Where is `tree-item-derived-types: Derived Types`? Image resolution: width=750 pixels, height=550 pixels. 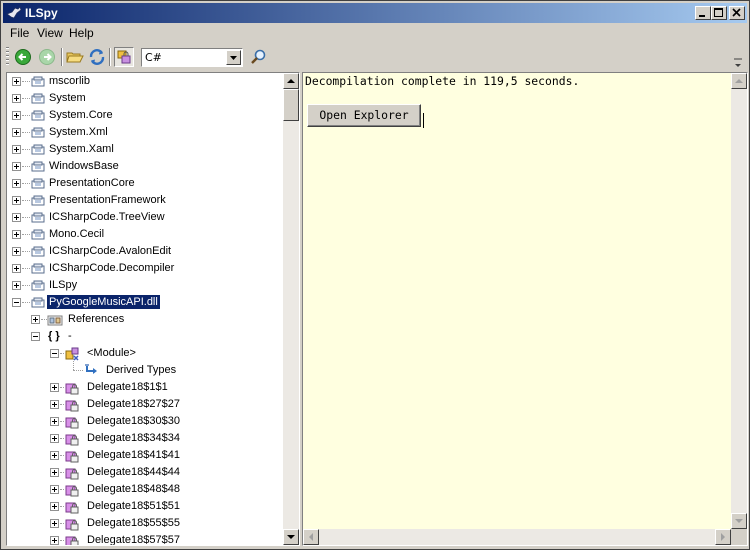 tree-item-derived-types: Derived Types is located at coordinates (141, 370).